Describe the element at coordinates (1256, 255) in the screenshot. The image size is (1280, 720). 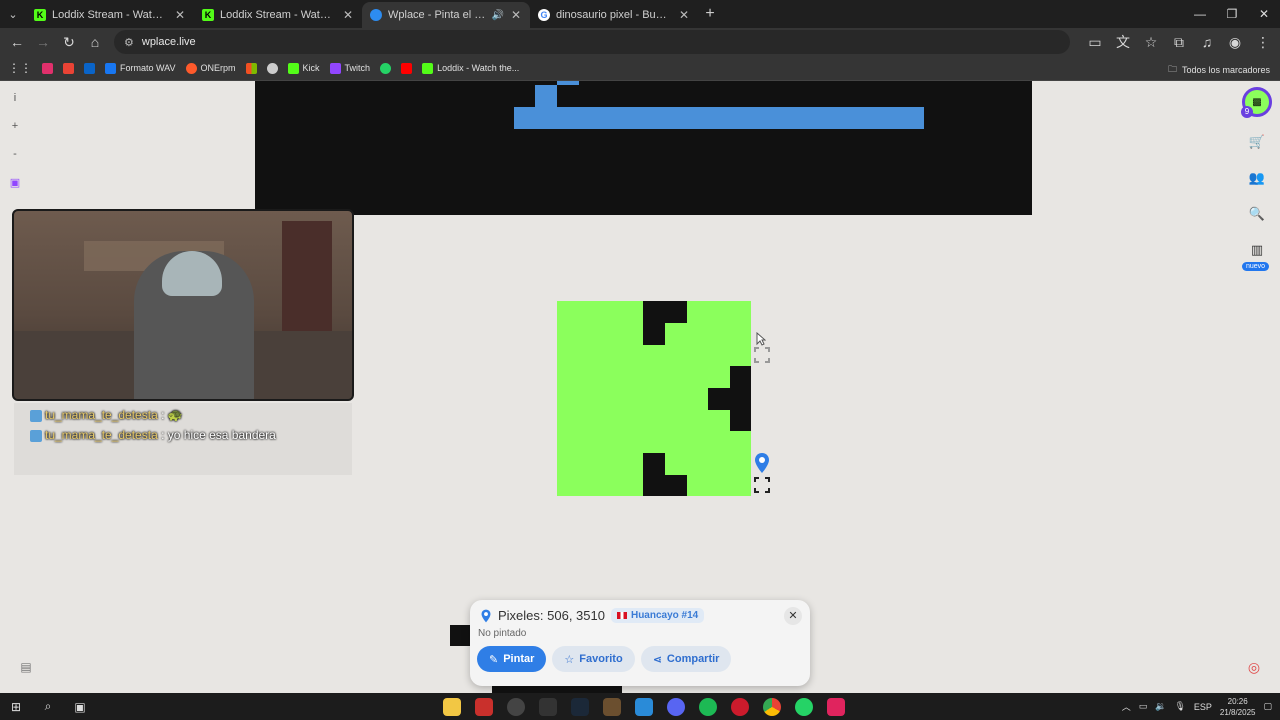
I see `leaderboard-icon: ▥ nuevo` at that location.